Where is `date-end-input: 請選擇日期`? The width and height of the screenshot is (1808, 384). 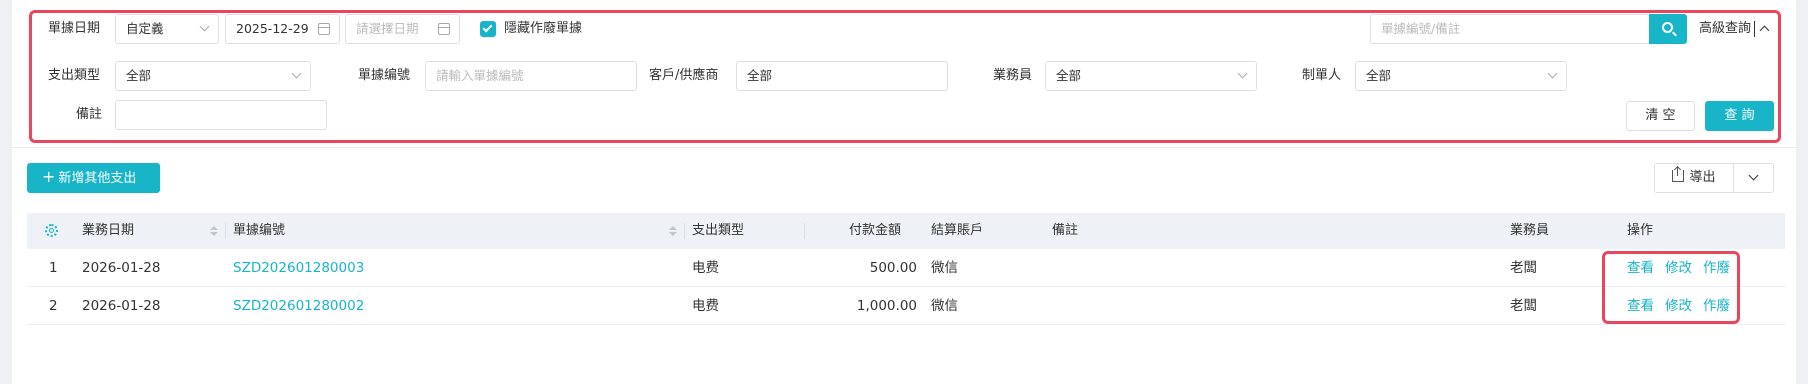
date-end-input: 請選擇日期 is located at coordinates (402, 29).